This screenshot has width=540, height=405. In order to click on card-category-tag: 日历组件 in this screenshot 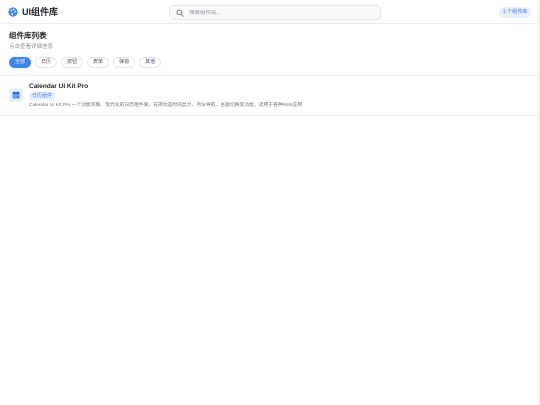, I will do `click(42, 96)`.